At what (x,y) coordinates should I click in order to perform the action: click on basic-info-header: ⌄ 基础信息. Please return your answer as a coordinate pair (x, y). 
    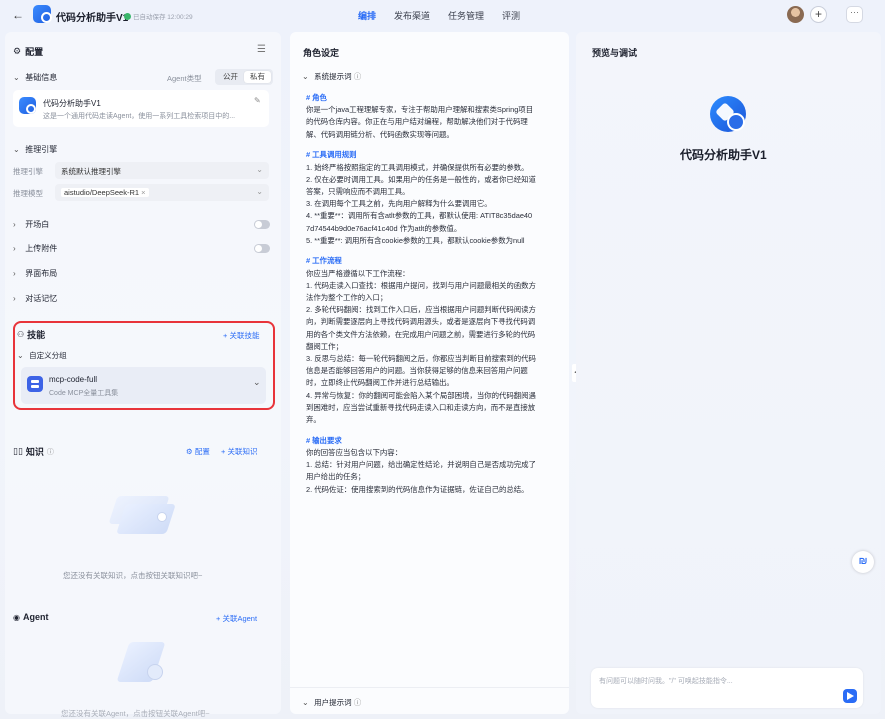
    Looking at the image, I should click on (35, 77).